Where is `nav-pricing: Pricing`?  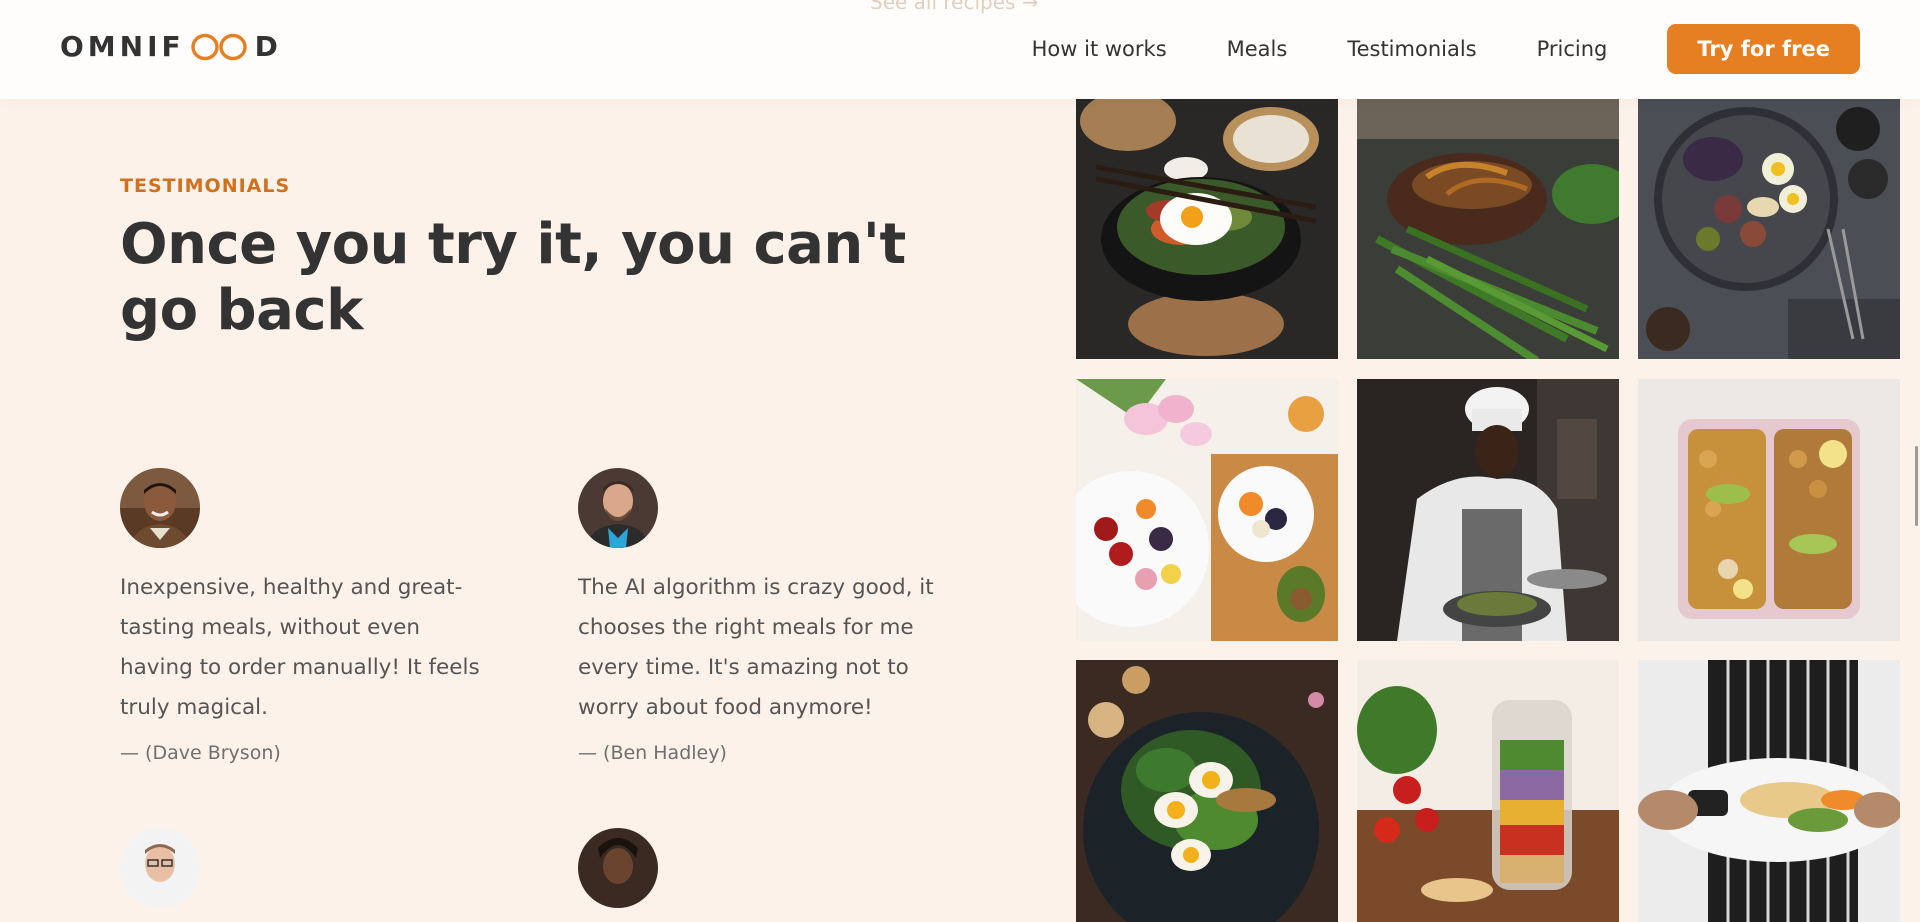 nav-pricing: Pricing is located at coordinates (1572, 49).